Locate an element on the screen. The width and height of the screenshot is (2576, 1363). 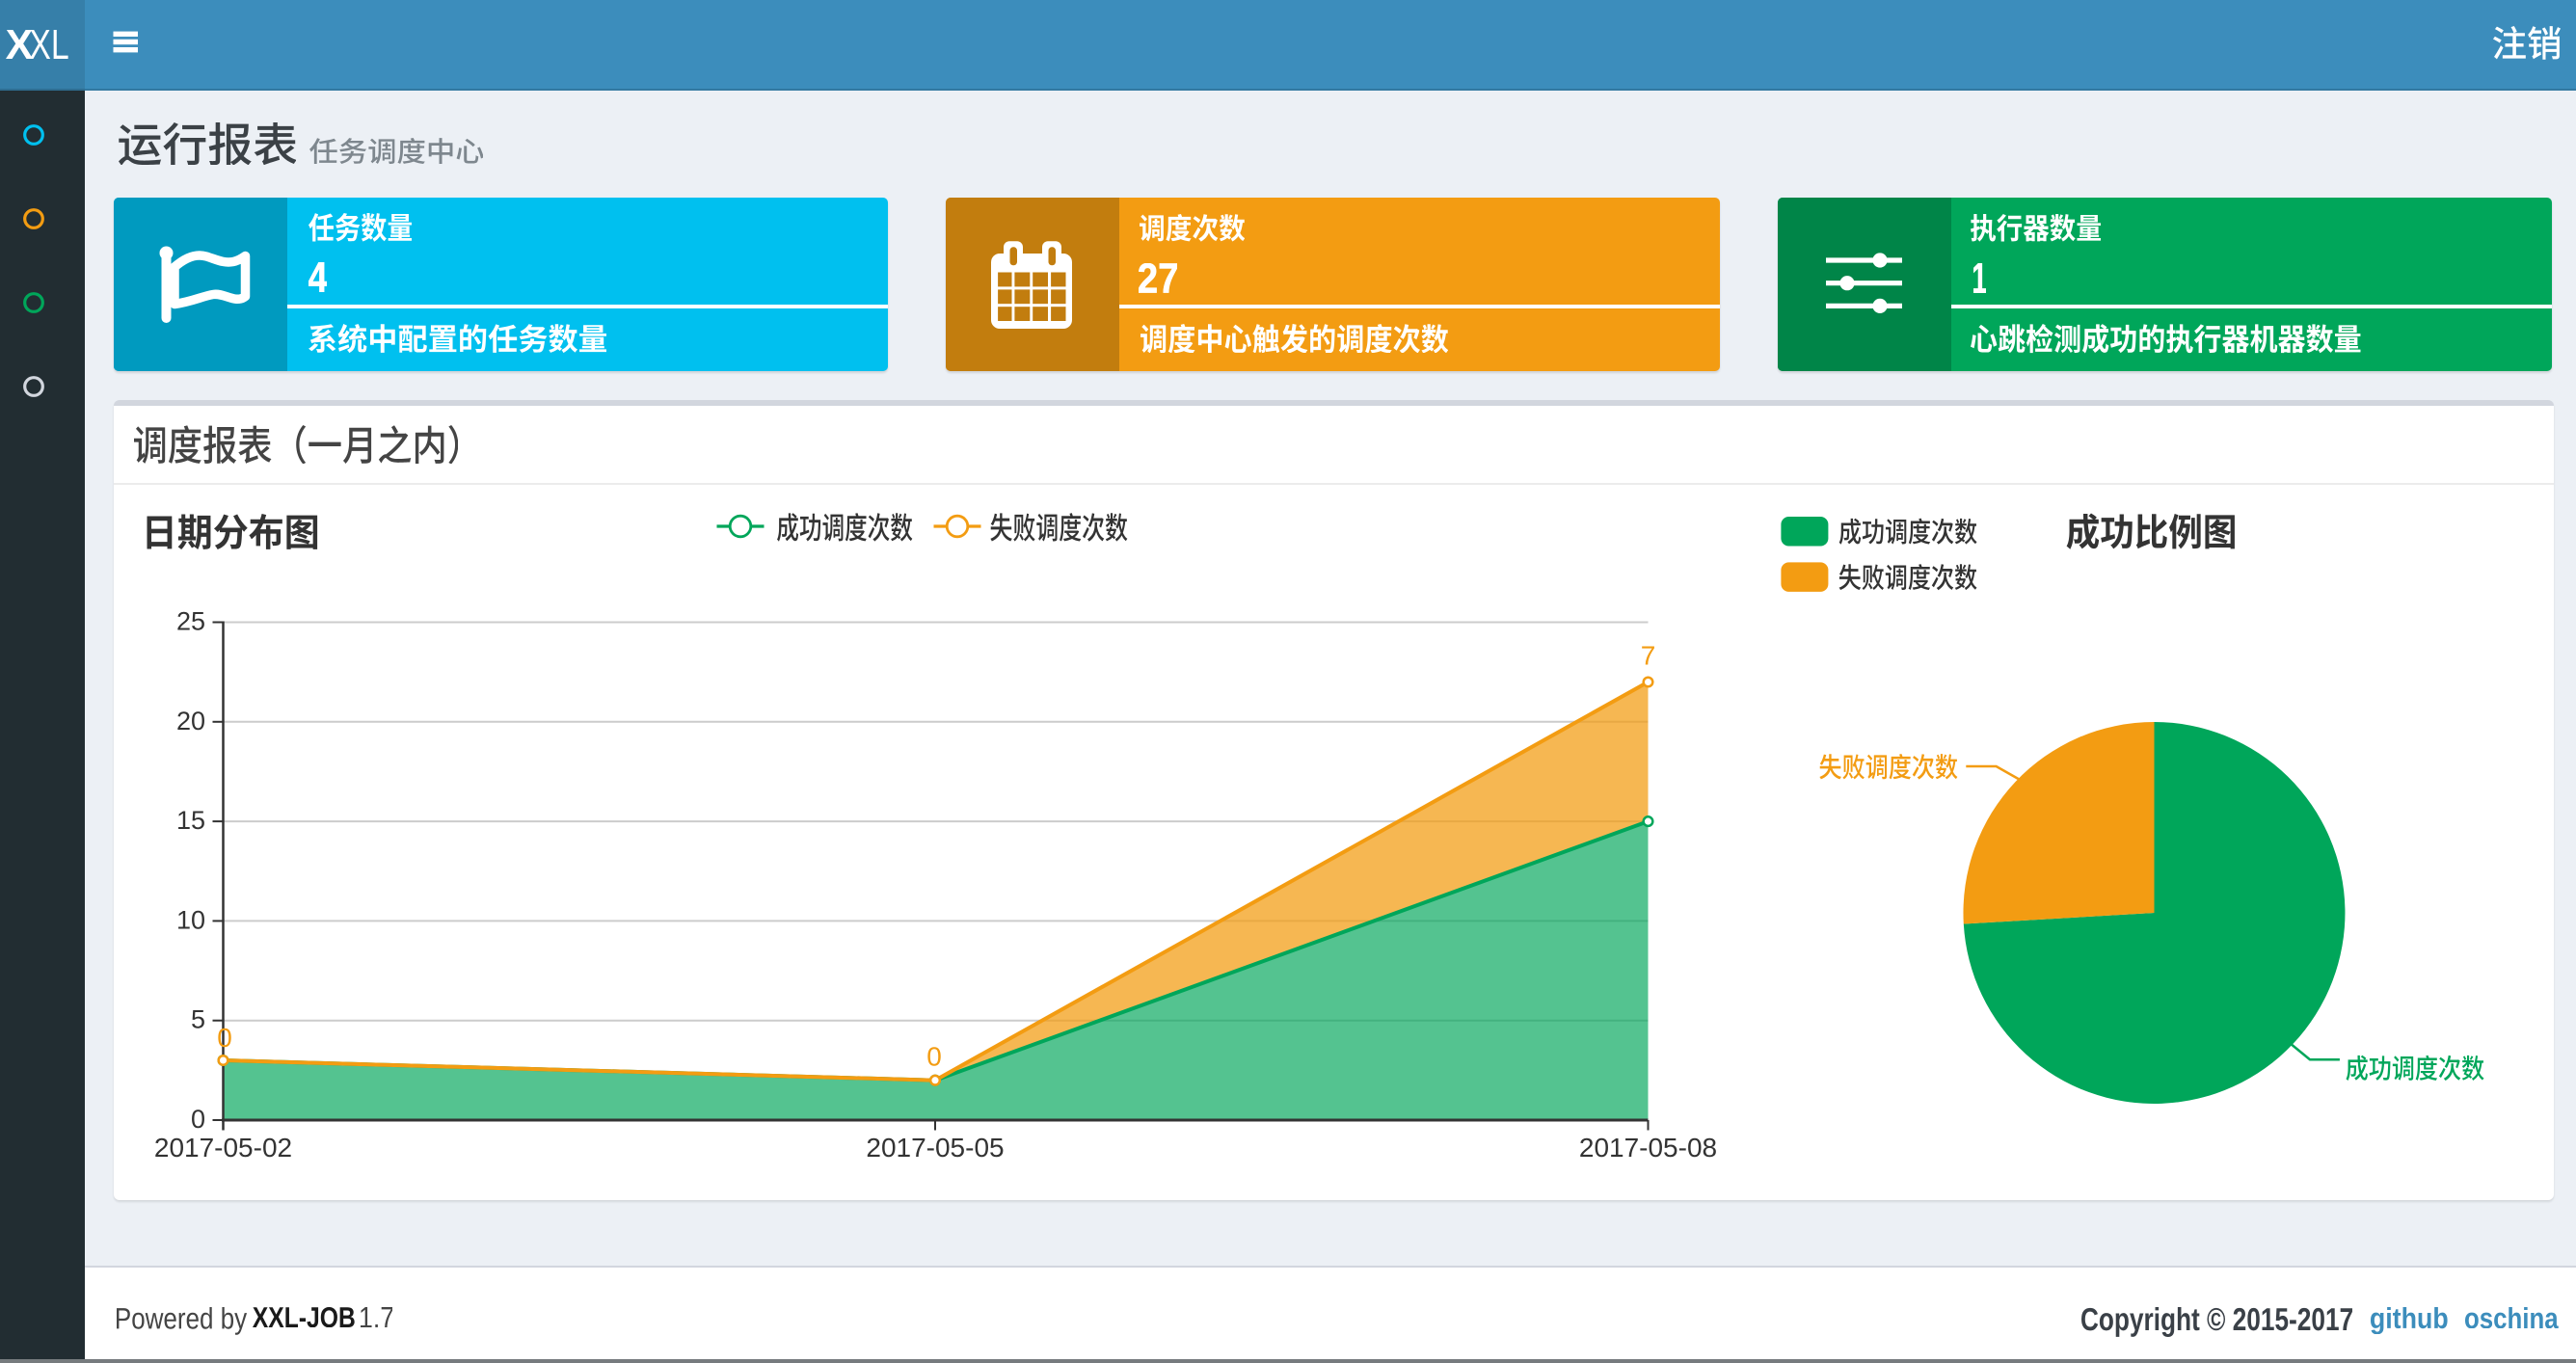
svg-text: 7 is located at coordinates (1649, 656).